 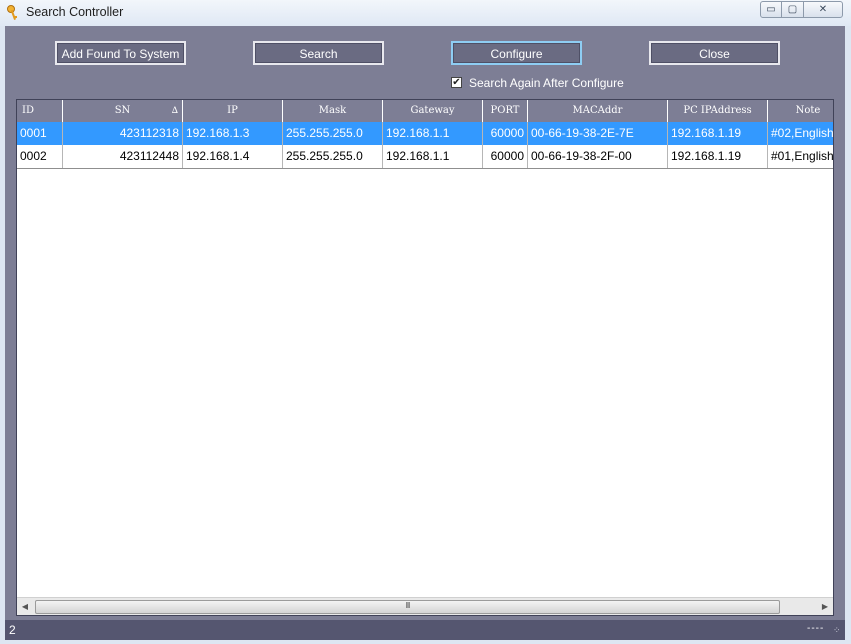 I want to click on resize-grip-icon: ⁘, so click(x=838, y=632).